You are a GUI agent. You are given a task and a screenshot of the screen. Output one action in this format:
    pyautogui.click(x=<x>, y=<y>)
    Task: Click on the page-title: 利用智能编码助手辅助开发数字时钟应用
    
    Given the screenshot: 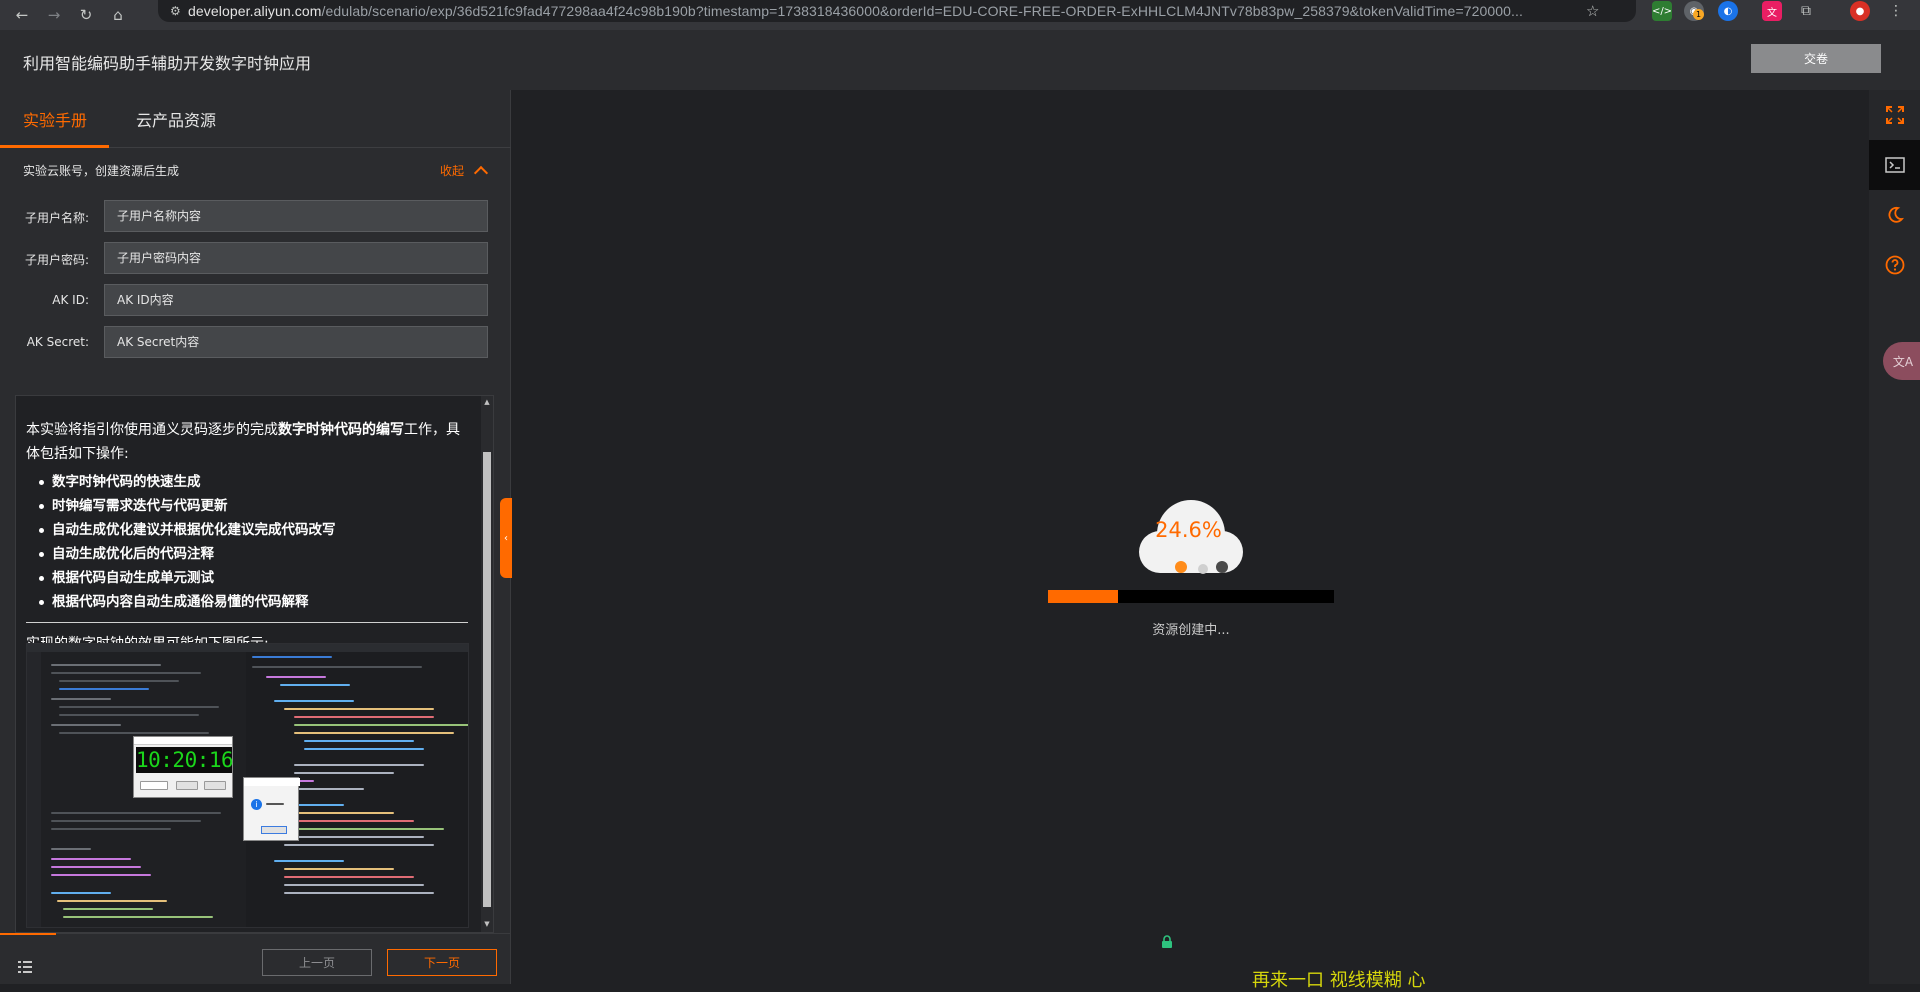 What is the action you would take?
    pyautogui.click(x=167, y=63)
    